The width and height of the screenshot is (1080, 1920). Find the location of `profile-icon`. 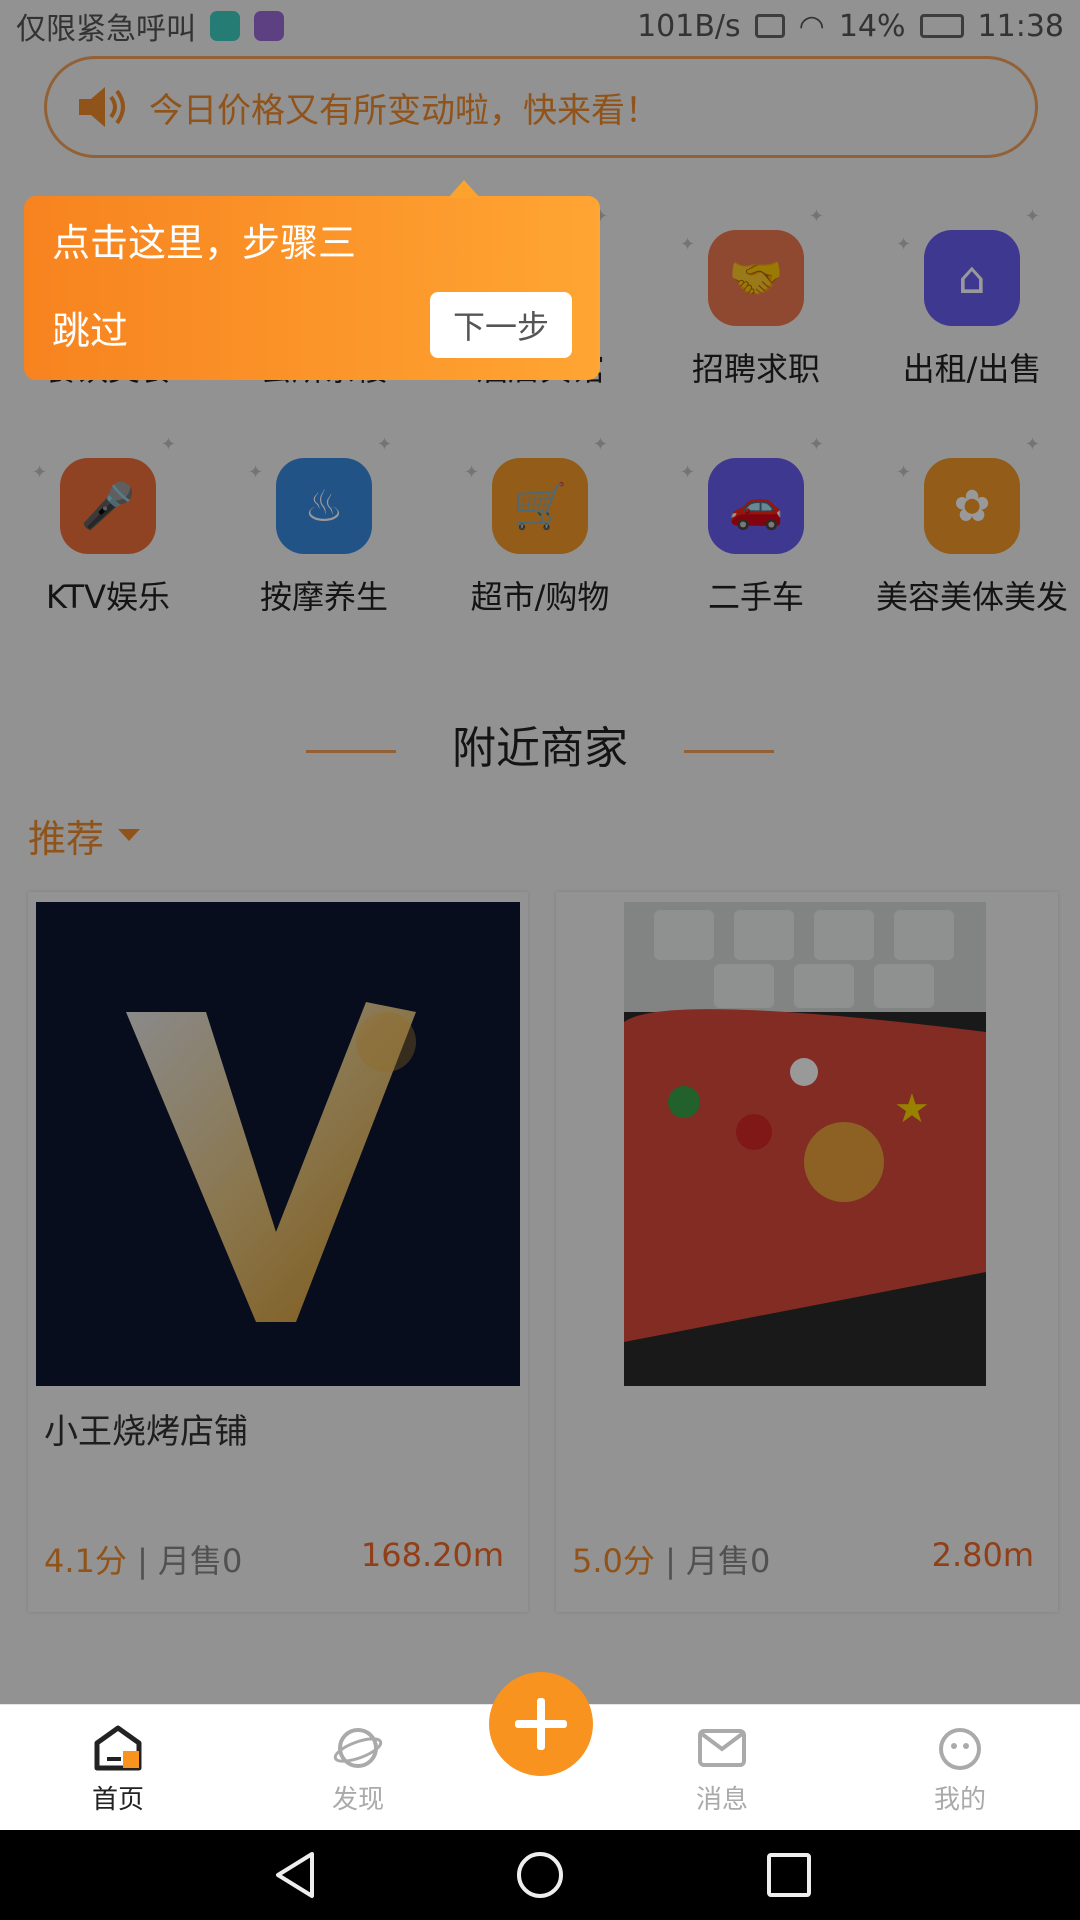

profile-icon is located at coordinates (960, 1749).